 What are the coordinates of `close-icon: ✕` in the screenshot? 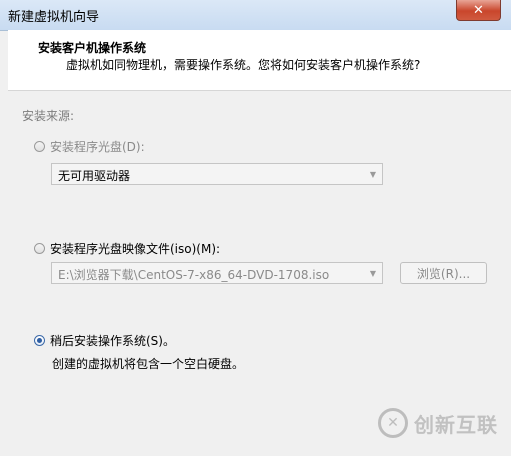 It's located at (478, 10).